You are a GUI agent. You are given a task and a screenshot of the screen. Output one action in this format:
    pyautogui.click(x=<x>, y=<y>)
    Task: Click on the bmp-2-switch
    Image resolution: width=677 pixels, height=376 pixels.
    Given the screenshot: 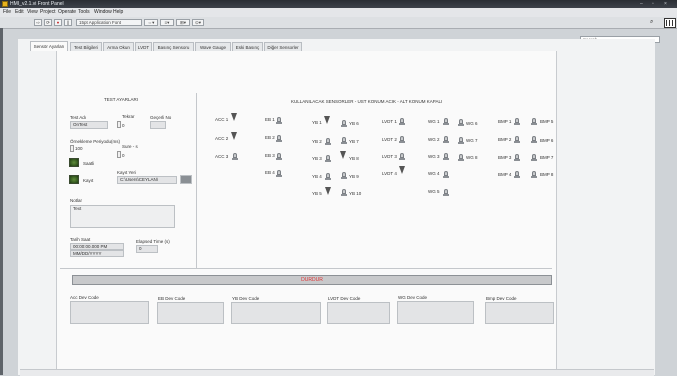 What is the action you would take?
    pyautogui.click(x=517, y=139)
    